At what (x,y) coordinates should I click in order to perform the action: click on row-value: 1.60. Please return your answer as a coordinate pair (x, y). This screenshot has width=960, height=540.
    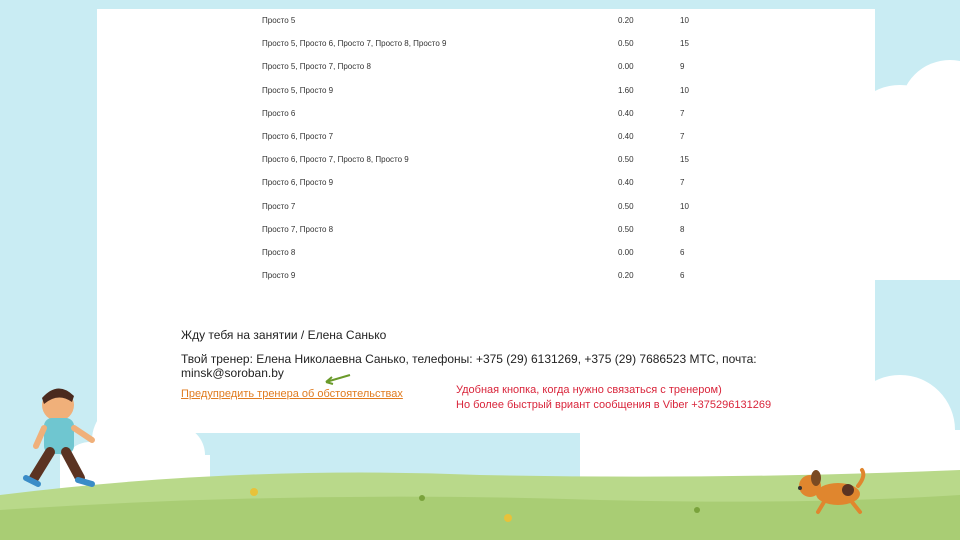
    Looking at the image, I should click on (626, 90).